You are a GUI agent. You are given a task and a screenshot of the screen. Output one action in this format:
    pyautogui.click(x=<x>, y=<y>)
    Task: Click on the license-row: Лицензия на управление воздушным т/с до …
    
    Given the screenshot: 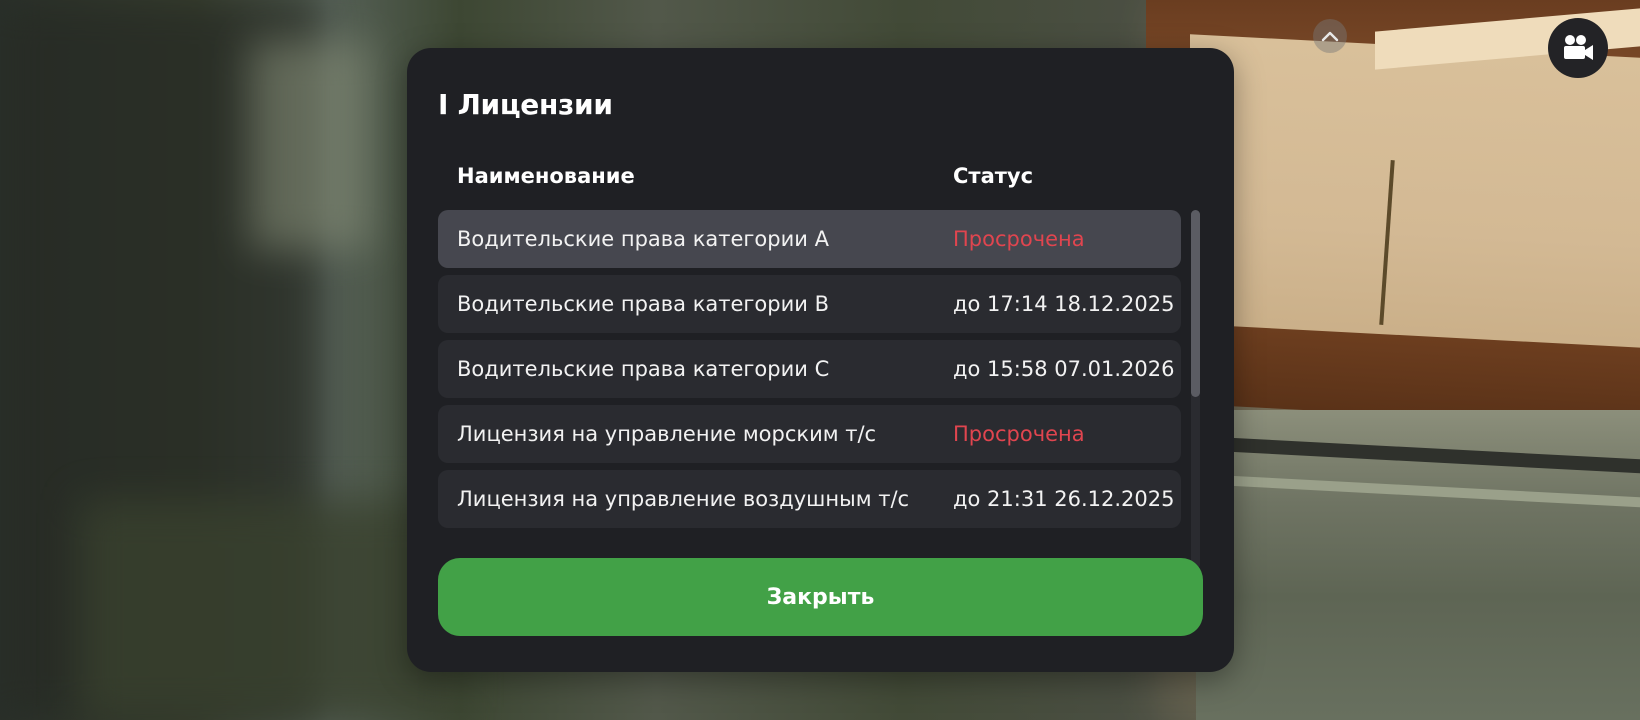 What is the action you would take?
    pyautogui.click(x=809, y=499)
    